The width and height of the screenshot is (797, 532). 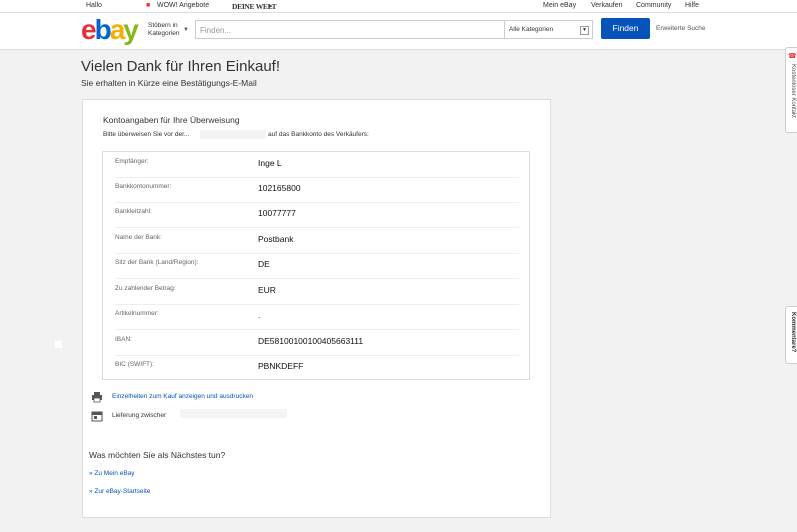 I want to click on row-label: Sitz der Bank (Land/Region):, so click(x=157, y=262).